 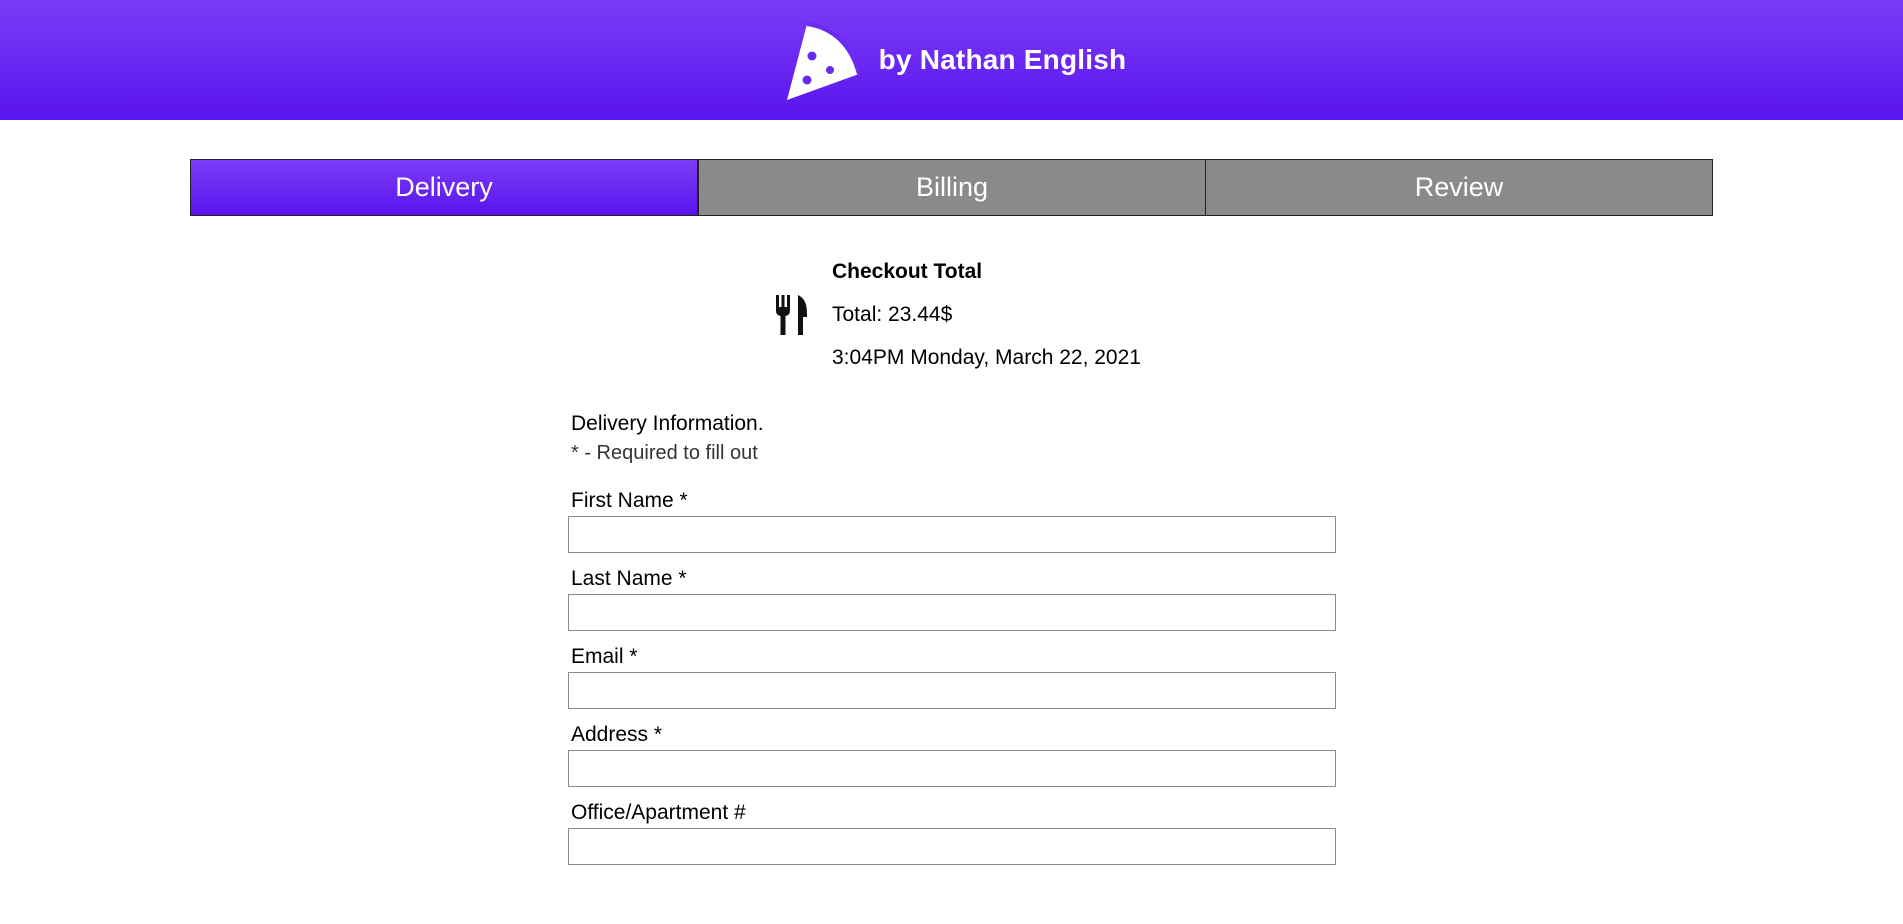 I want to click on field-address: Address *, so click(x=952, y=755).